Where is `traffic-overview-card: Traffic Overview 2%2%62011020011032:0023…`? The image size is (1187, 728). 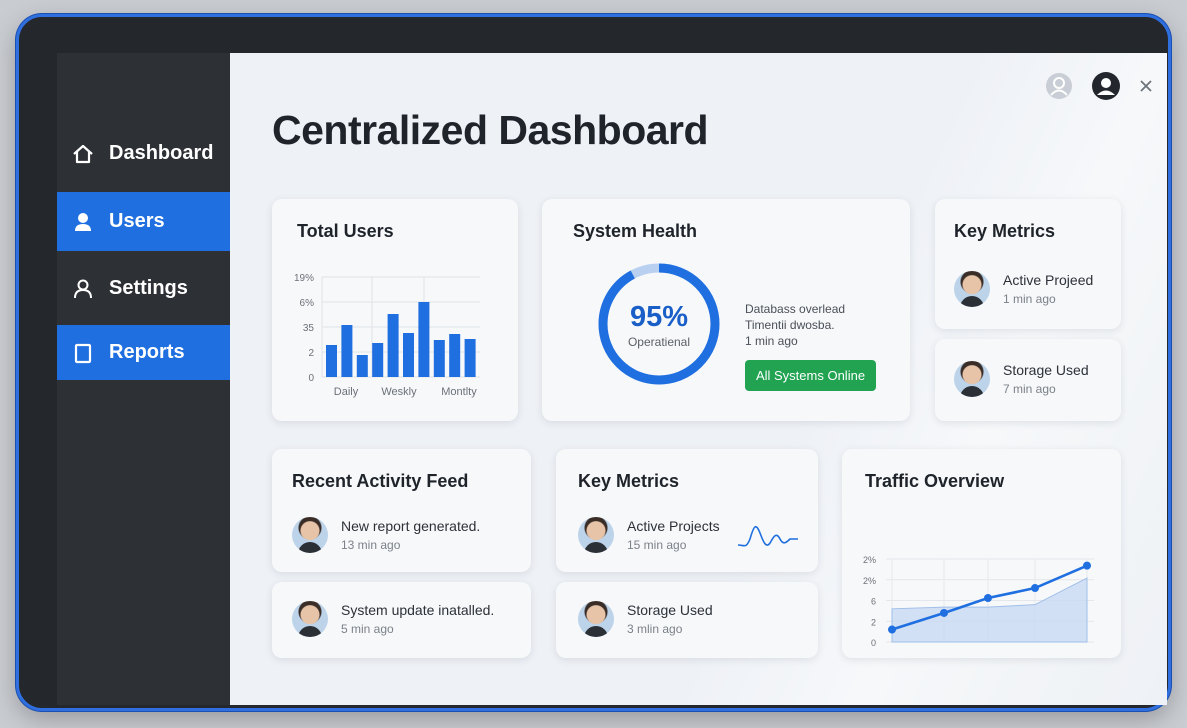
traffic-overview-card: Traffic Overview 2%2%62011020011032:0023… is located at coordinates (981, 553).